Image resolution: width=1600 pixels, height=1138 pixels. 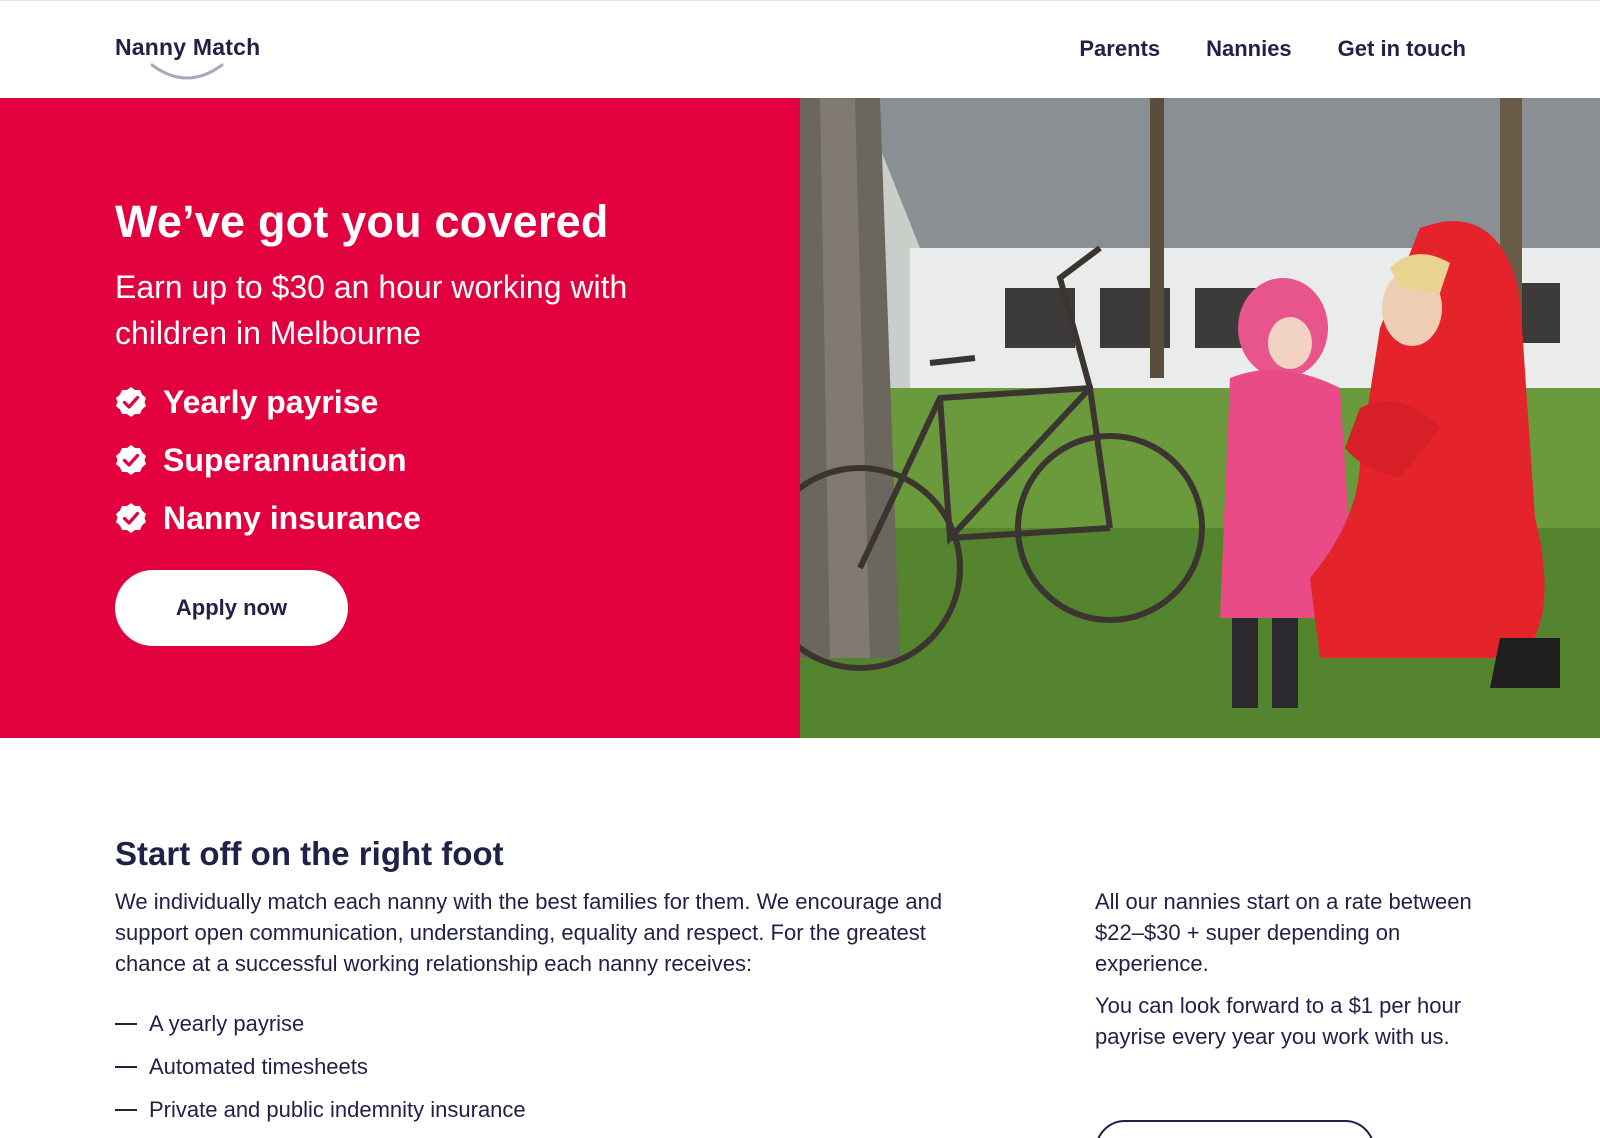 I want to click on benefit-item: Yearly payrise, so click(x=268, y=402).